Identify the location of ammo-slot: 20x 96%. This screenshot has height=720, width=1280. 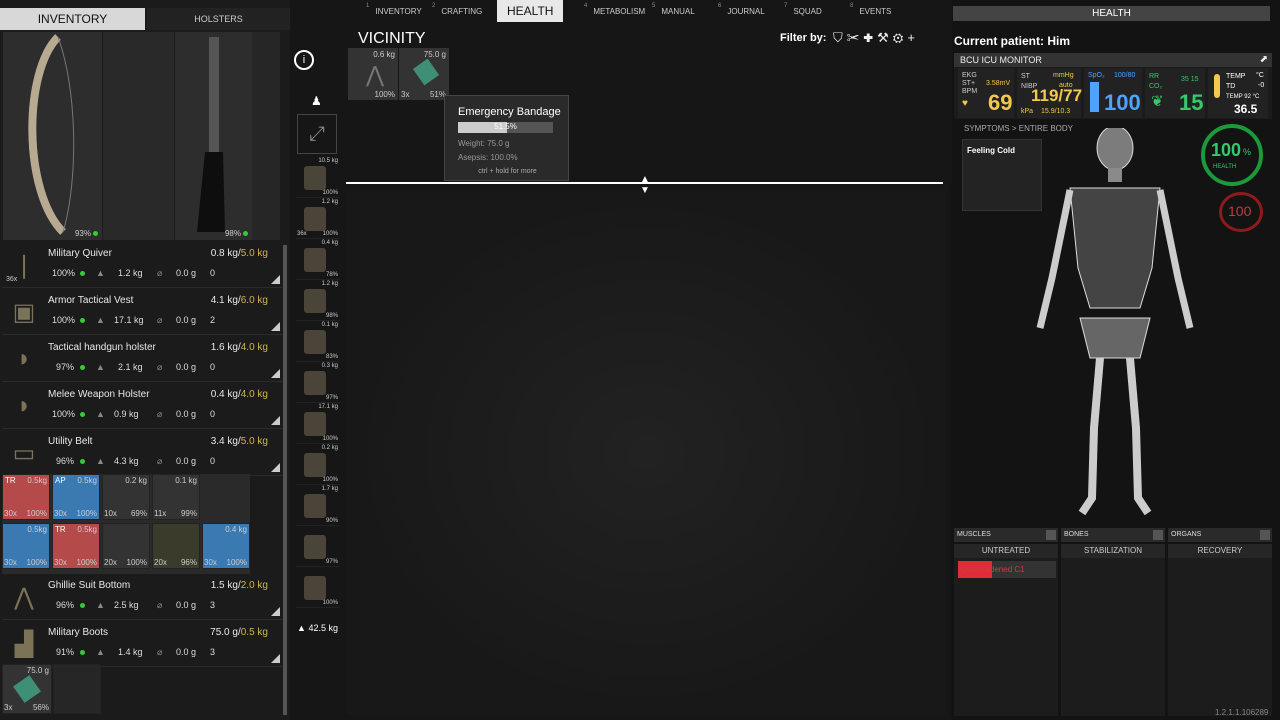
(176, 546).